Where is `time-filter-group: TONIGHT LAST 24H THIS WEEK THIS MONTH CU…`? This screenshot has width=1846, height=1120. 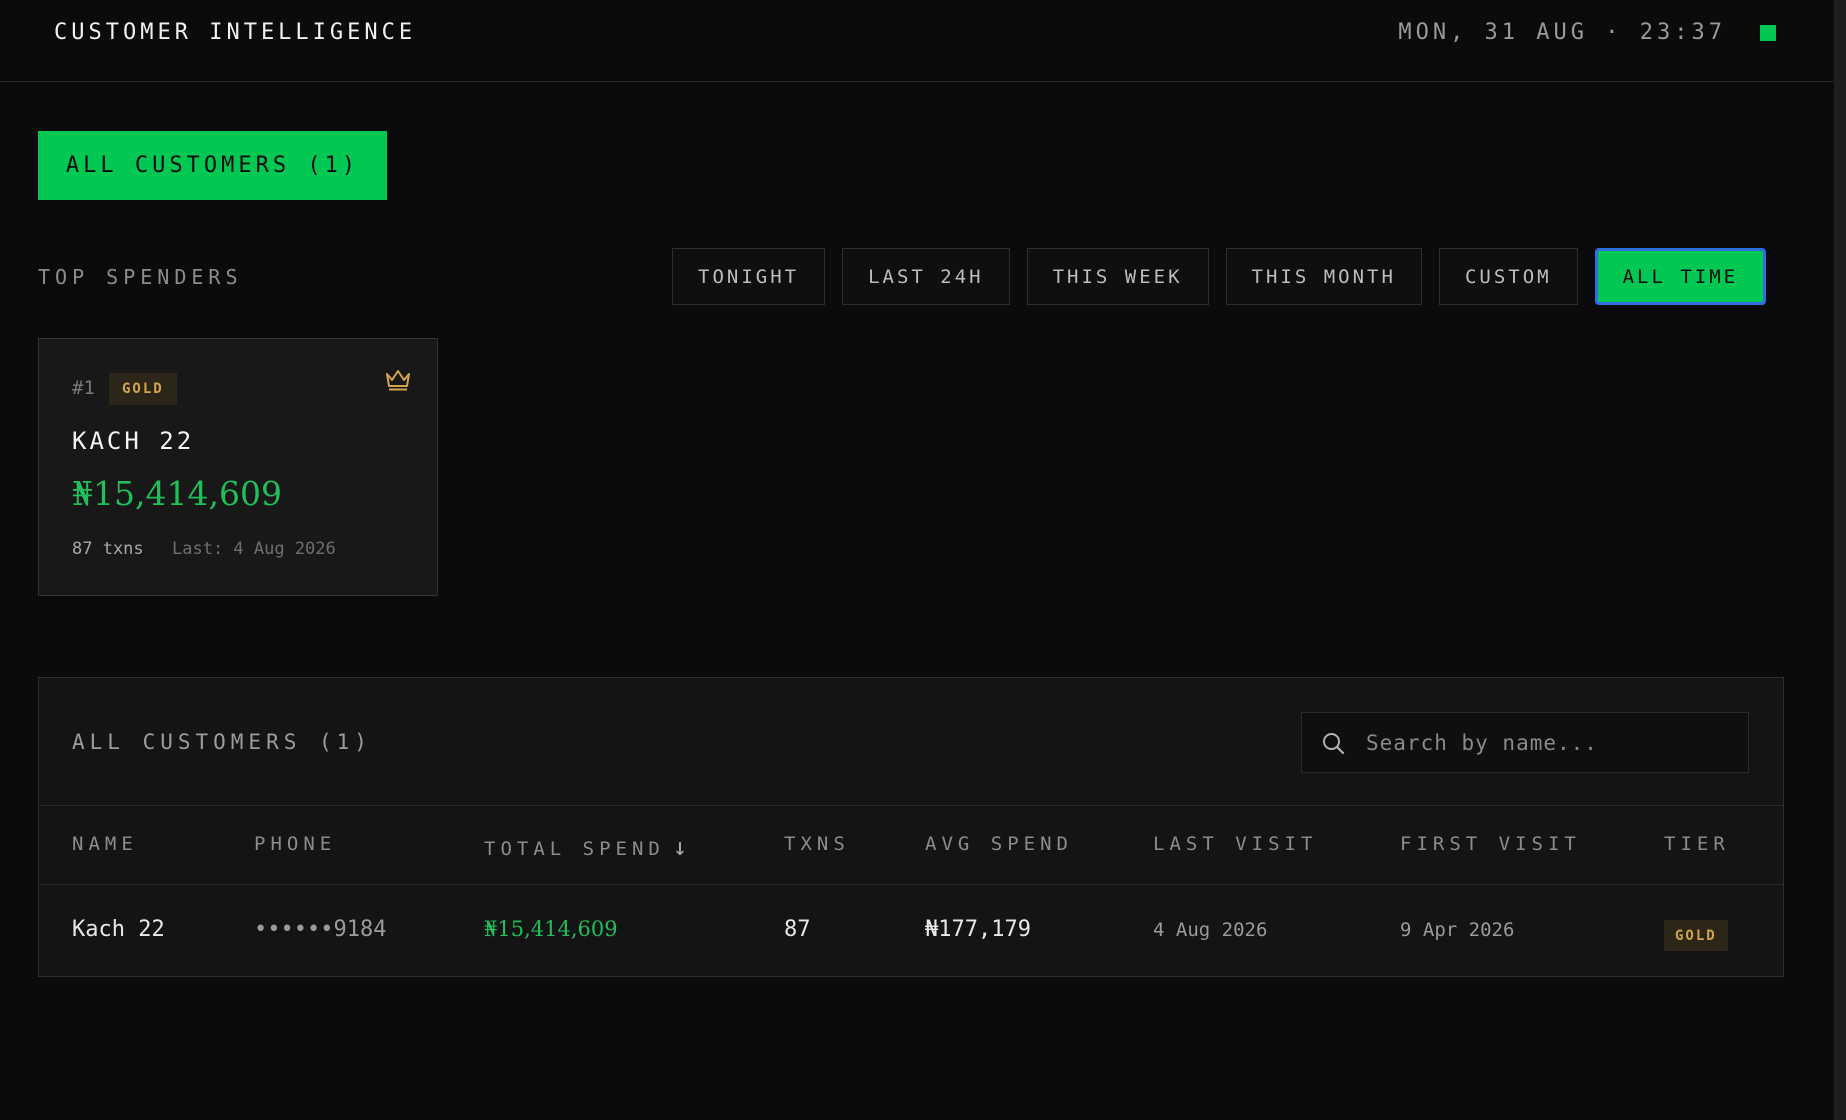 time-filter-group: TONIGHT LAST 24H THIS WEEK THIS MONTH CU… is located at coordinates (1219, 276).